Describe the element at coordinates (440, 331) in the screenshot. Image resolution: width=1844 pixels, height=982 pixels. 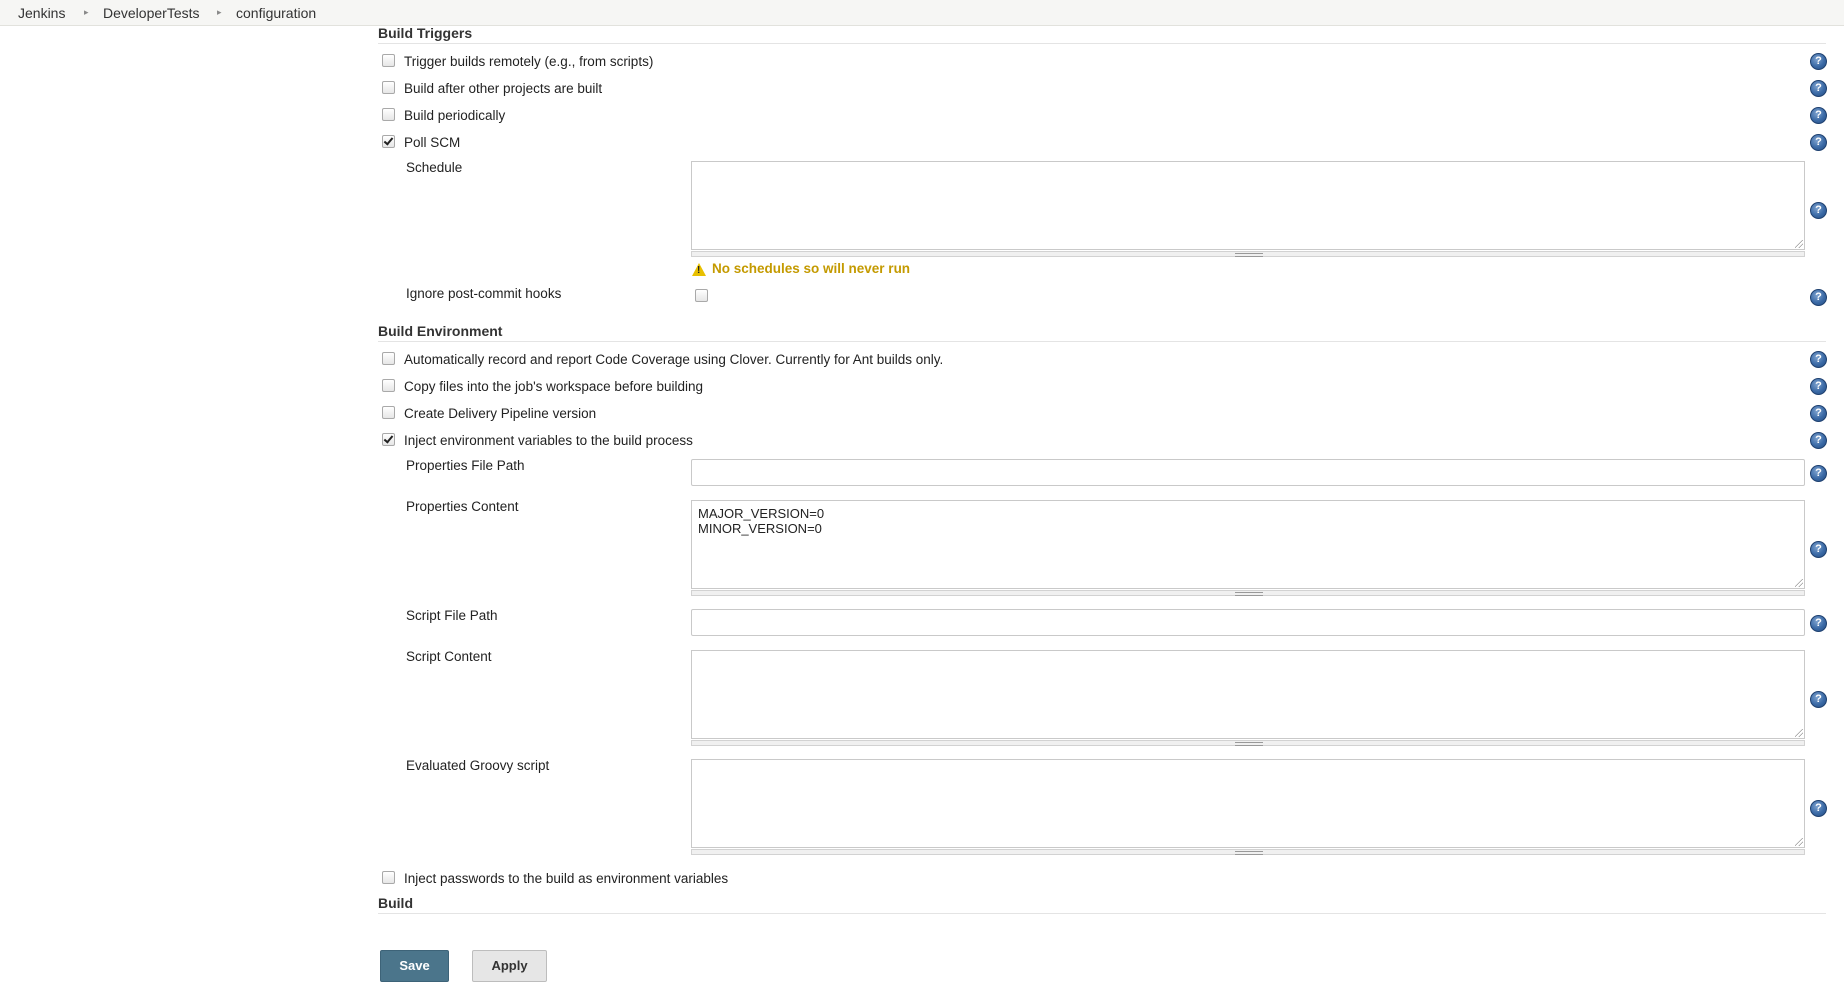
I see `section-title-build-environment: Build Environment` at that location.